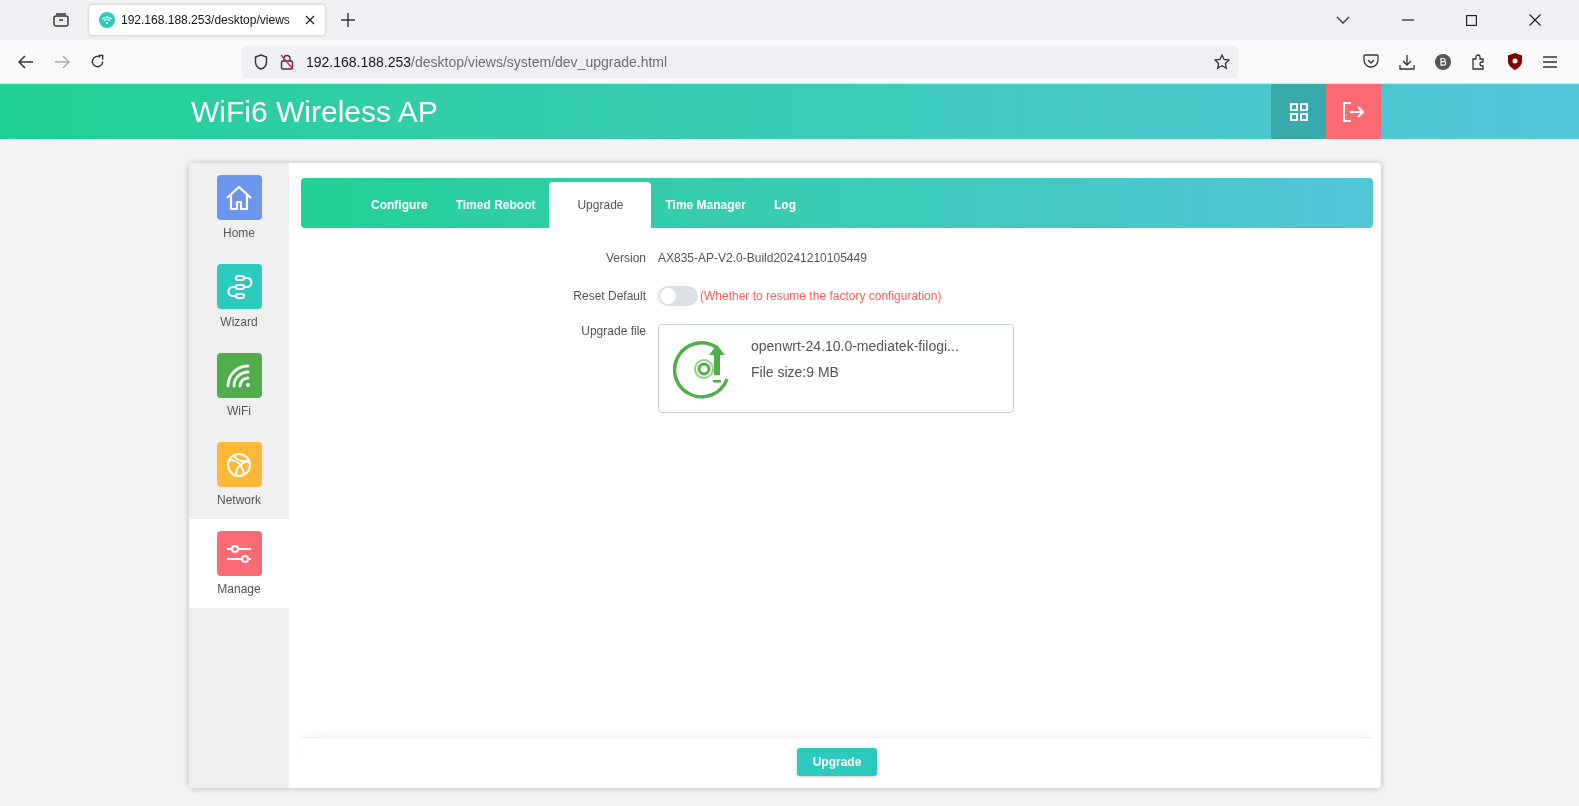 The image size is (1579, 806). I want to click on version-value: AX835-AP-V2.0-Build20241210105449, so click(762, 258).